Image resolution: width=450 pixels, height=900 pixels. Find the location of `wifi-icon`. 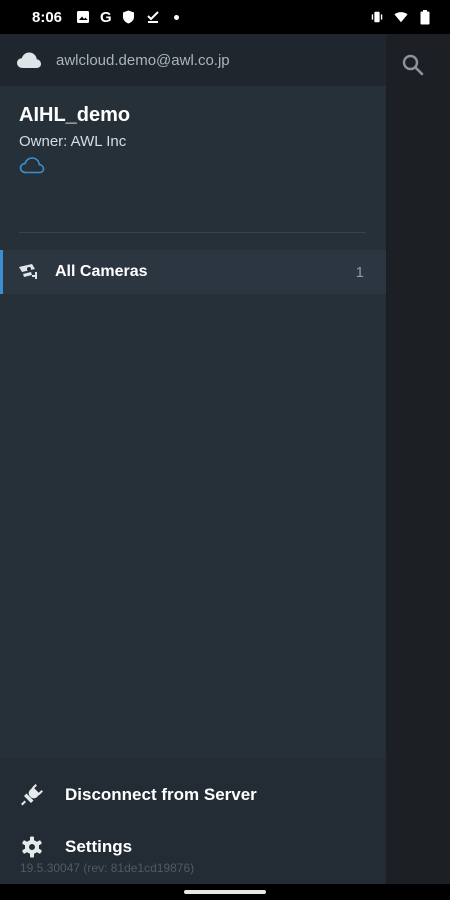

wifi-icon is located at coordinates (401, 17).